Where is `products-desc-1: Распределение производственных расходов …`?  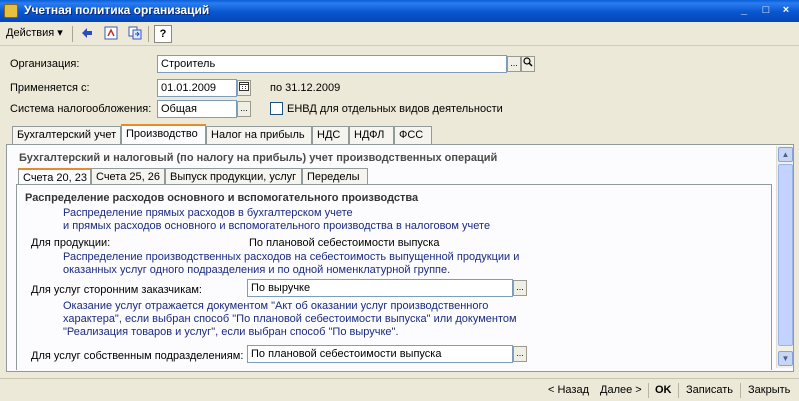 products-desc-1: Распределение производственных расходов … is located at coordinates (291, 257).